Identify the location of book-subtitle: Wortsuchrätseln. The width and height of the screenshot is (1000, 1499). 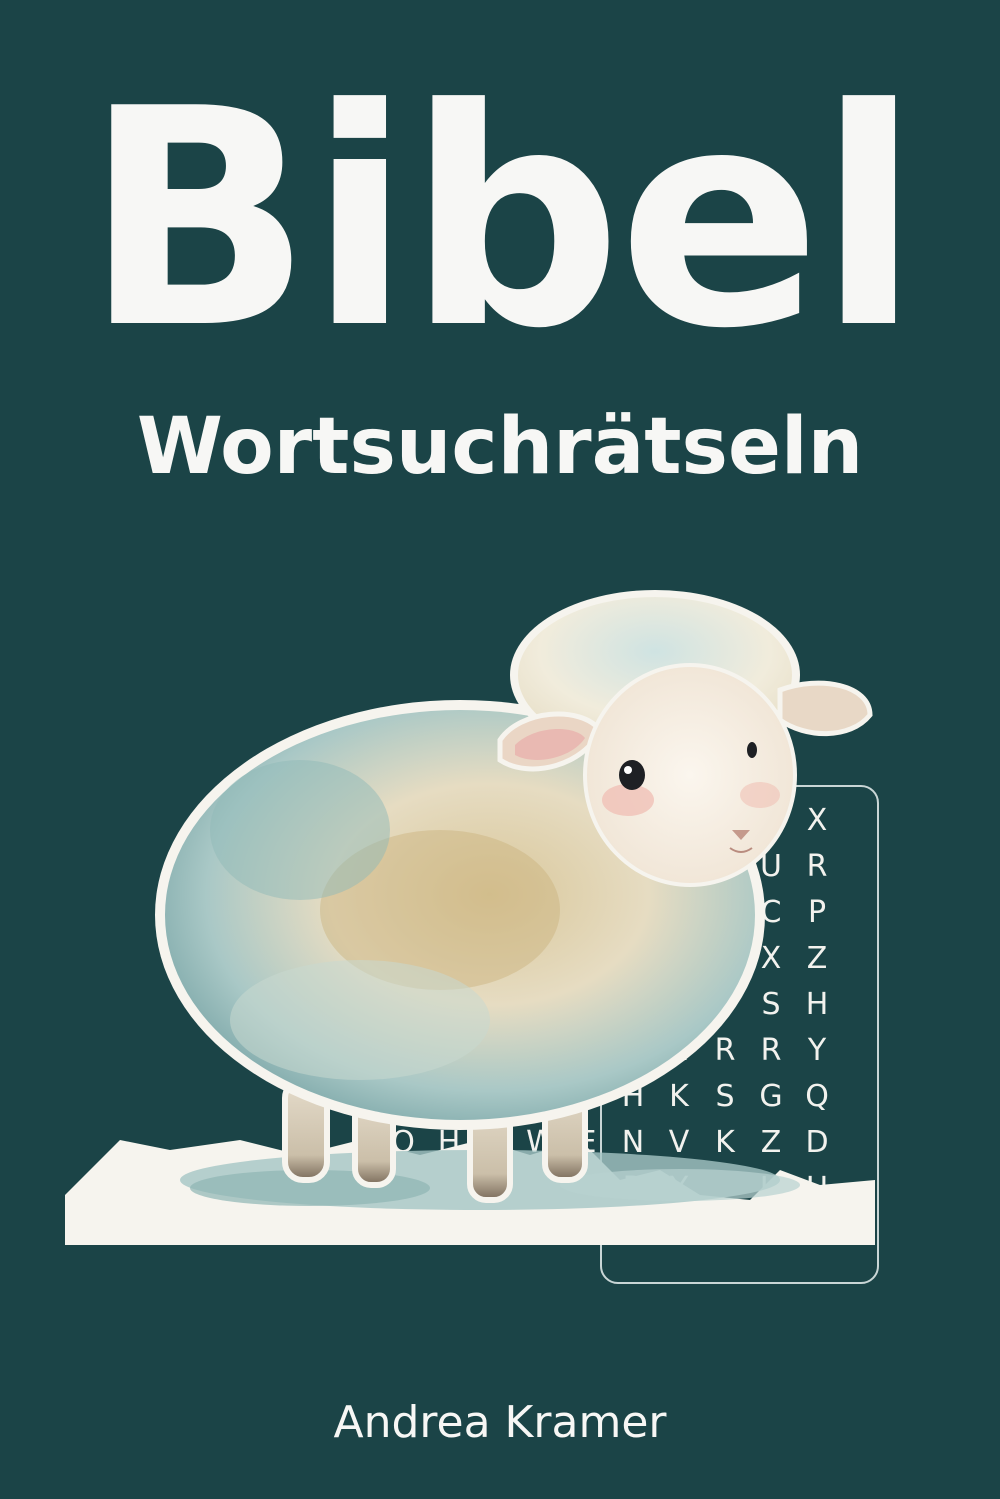
(500, 447).